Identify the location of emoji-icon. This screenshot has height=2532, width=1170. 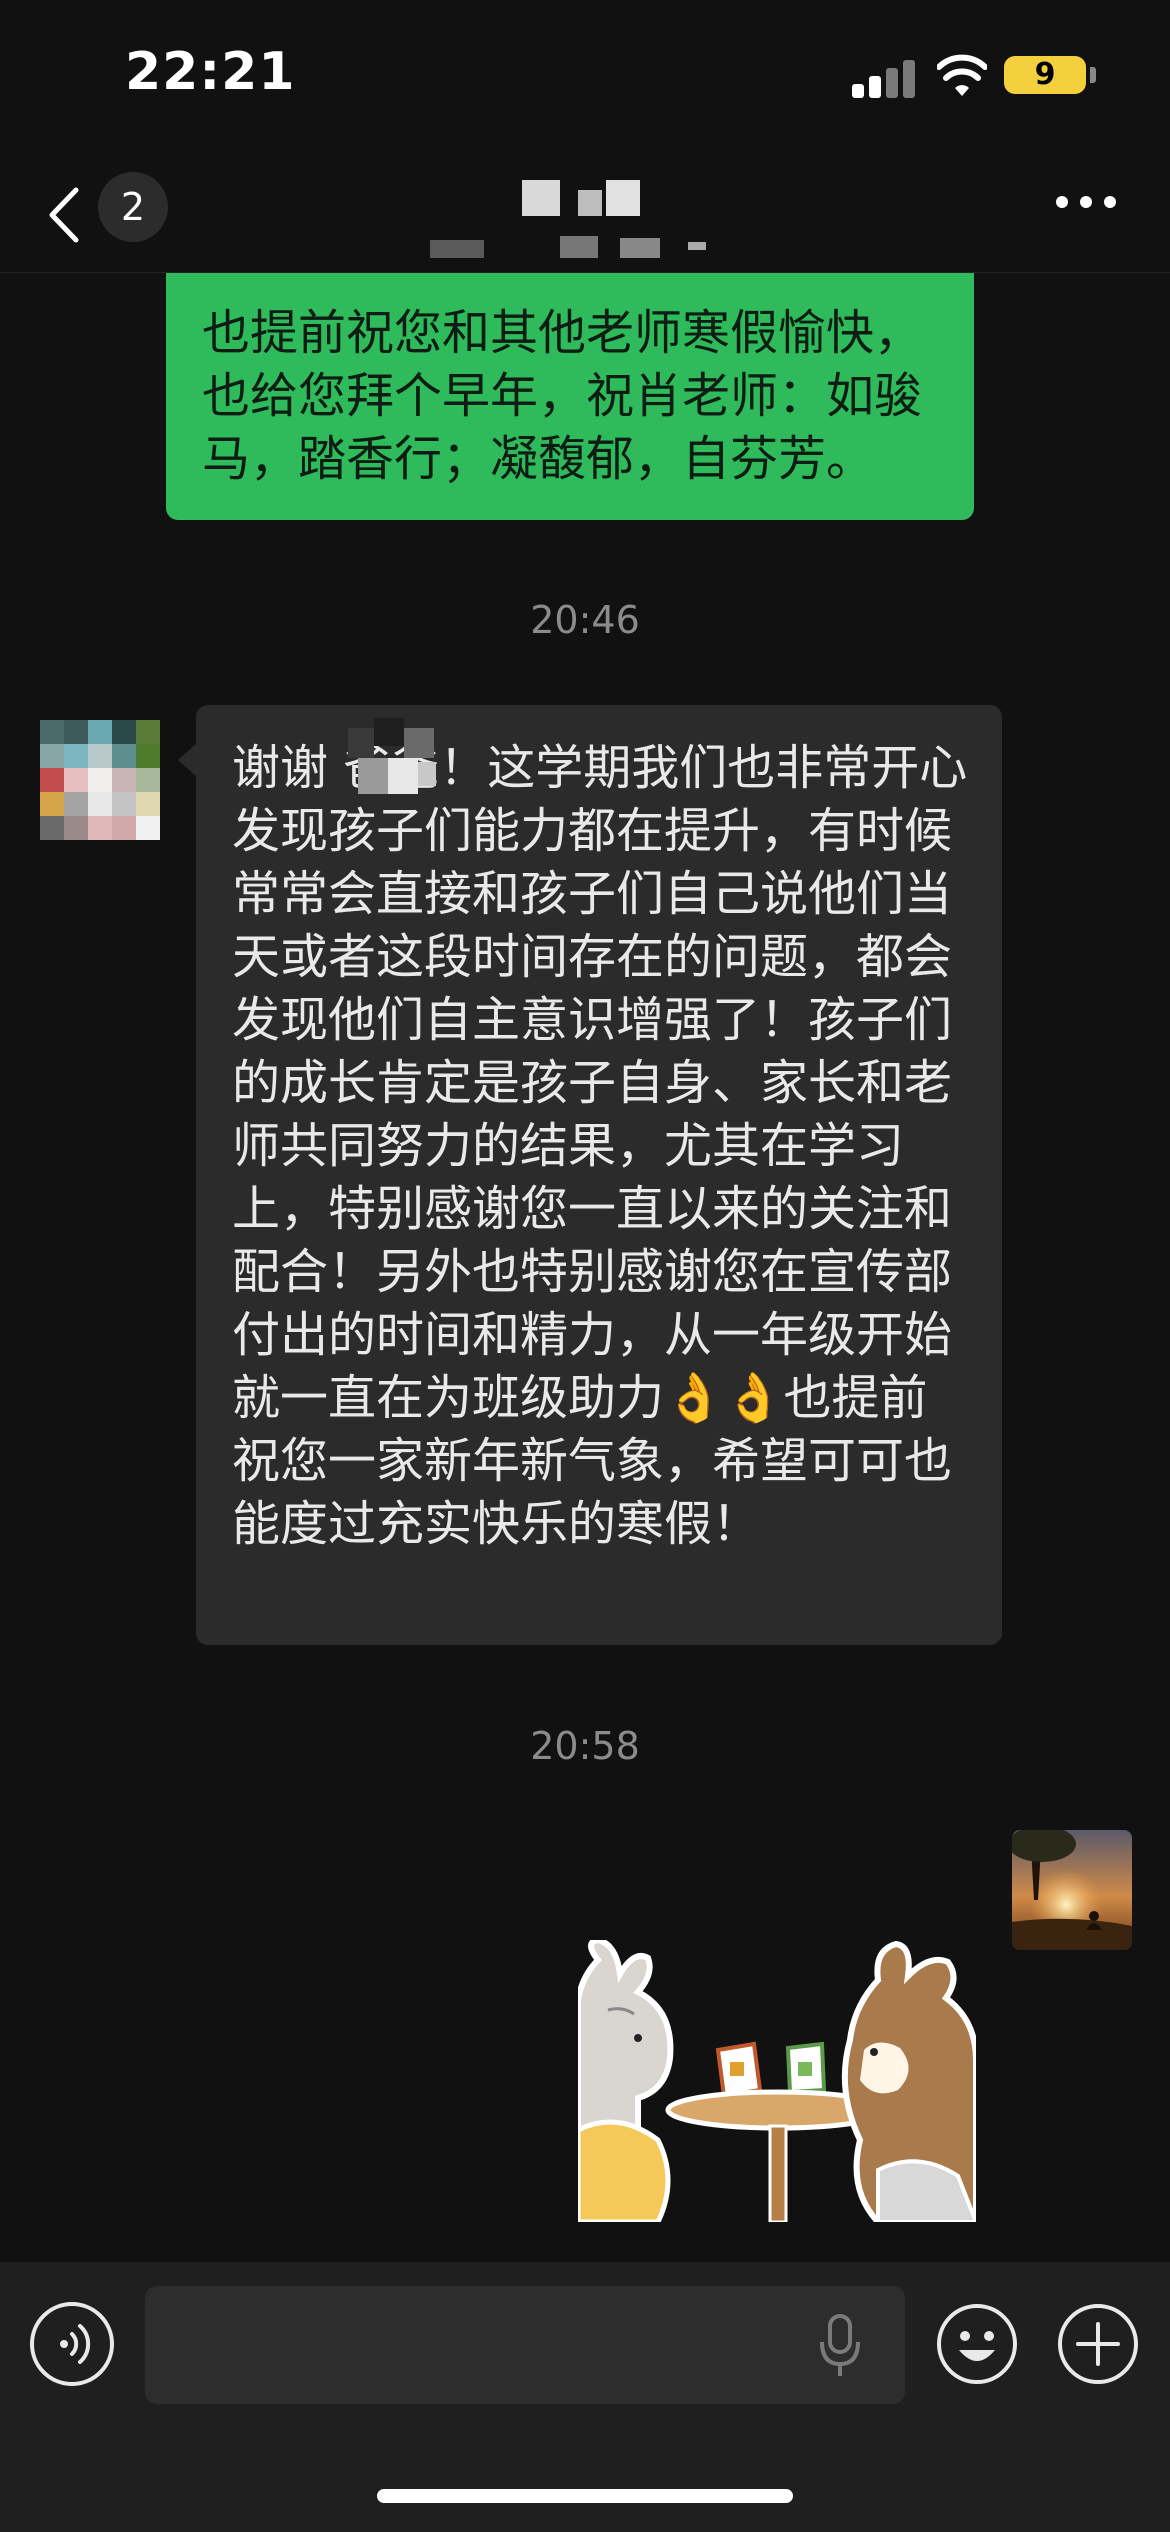
(977, 2344).